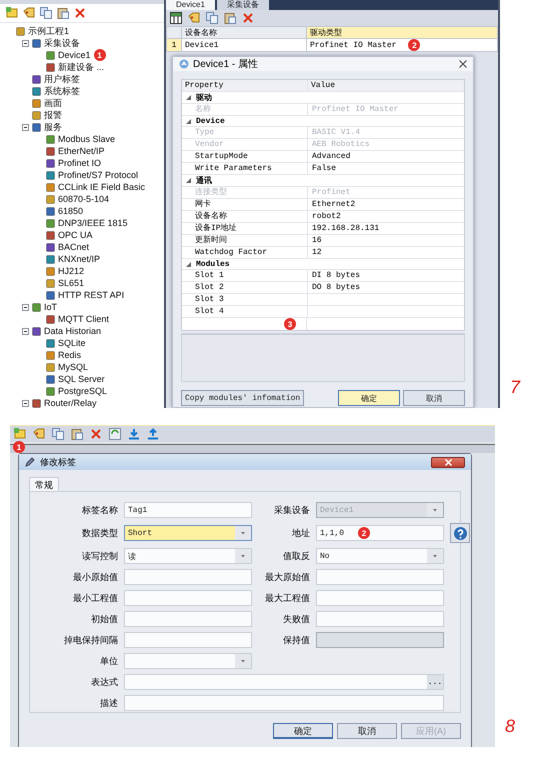 Image resolution: width=549 pixels, height=776 pixels. I want to click on tree-item: 示例工程1, so click(49, 31).